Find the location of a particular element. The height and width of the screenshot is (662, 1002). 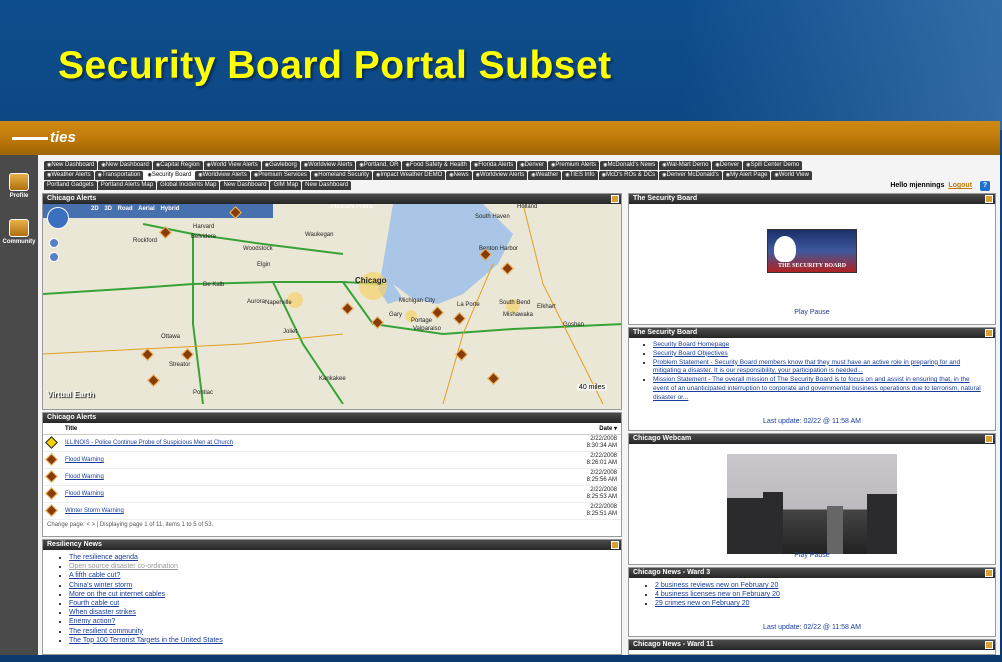

news-link: The resilient community is located at coordinates (106, 631).